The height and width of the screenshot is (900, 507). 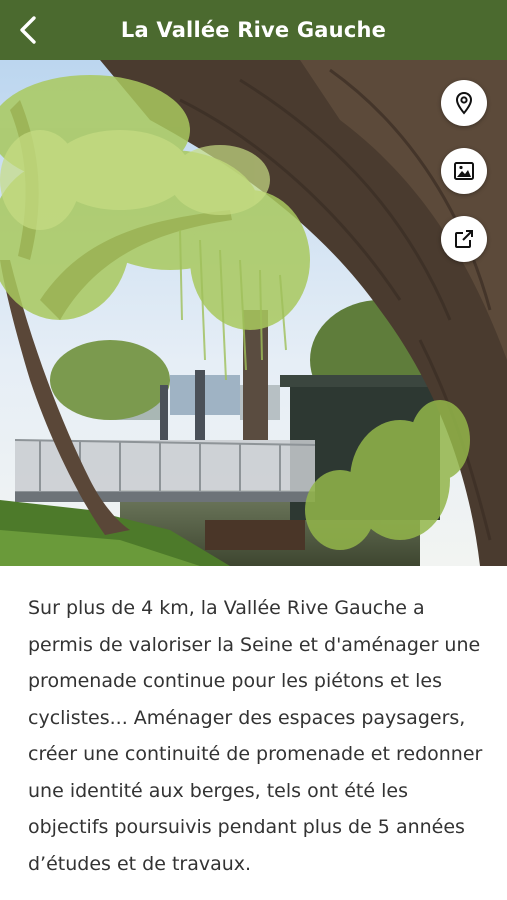 I want to click on app-header: La Vallée Rive Gauche, so click(x=253, y=30).